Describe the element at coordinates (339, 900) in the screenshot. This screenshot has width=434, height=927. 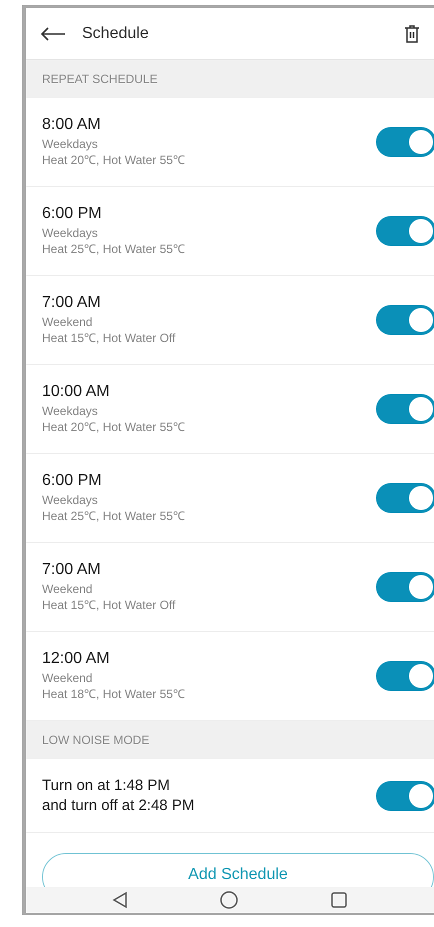
I see `recents-icon` at that location.